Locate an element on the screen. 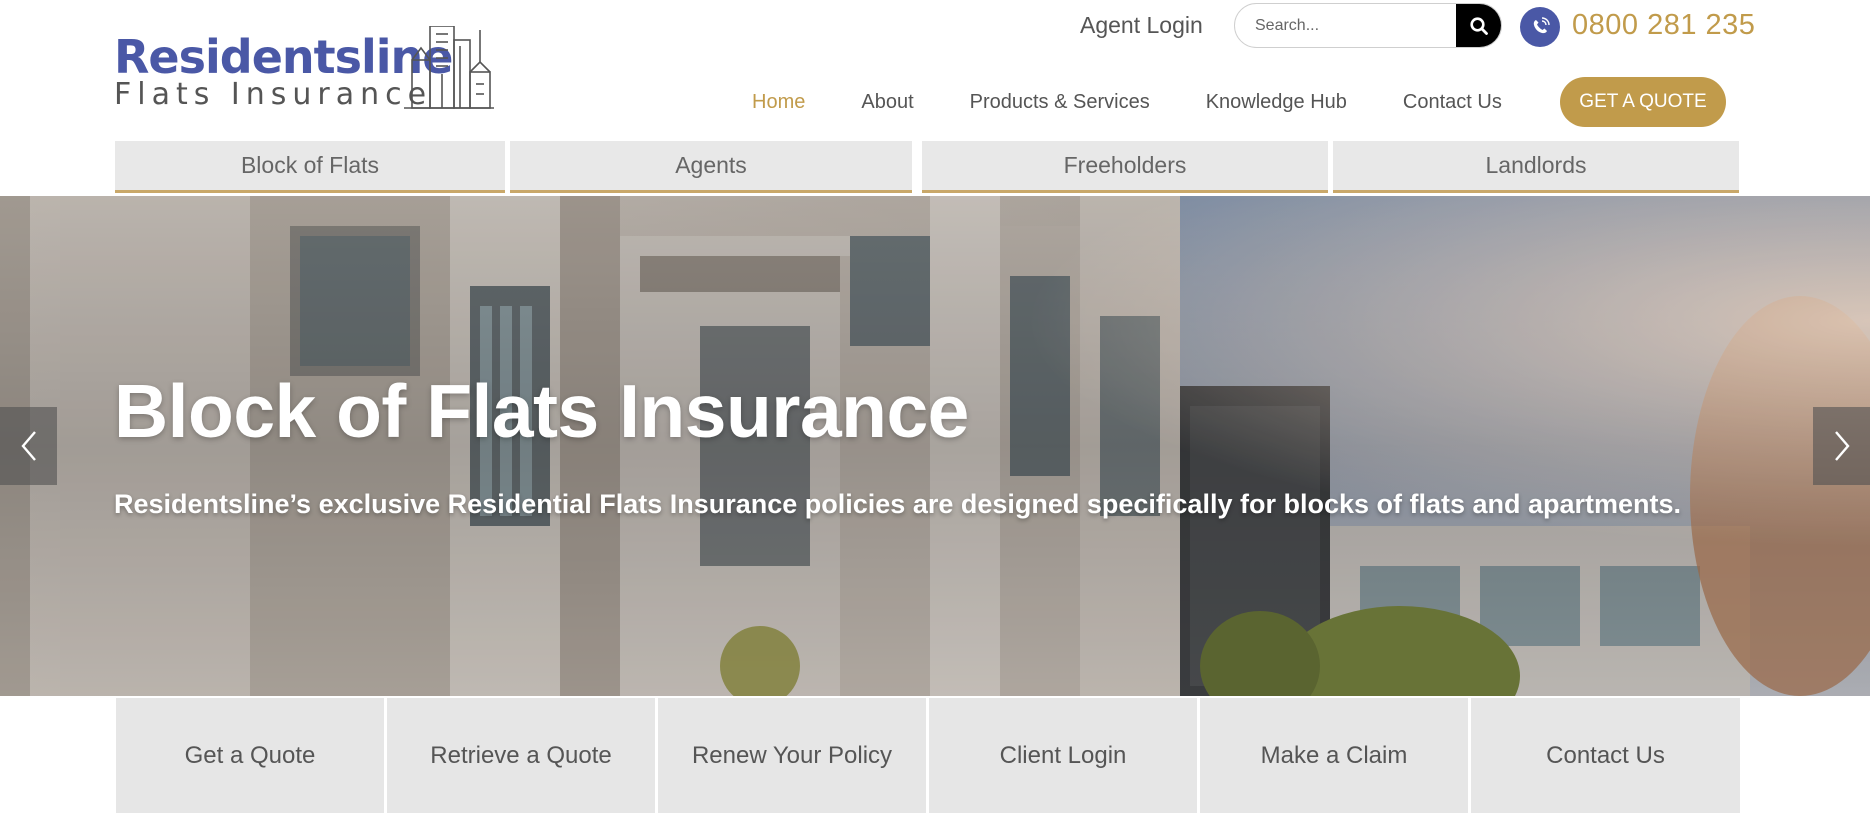  search-button is located at coordinates (1478, 25).